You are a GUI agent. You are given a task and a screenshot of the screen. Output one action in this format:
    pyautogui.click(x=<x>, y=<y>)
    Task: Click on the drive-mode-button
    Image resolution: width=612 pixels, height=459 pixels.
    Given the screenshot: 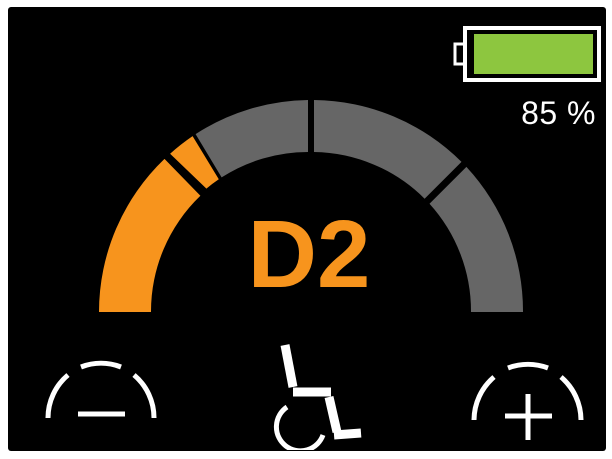 What is the action you would take?
    pyautogui.click(x=318, y=392)
    